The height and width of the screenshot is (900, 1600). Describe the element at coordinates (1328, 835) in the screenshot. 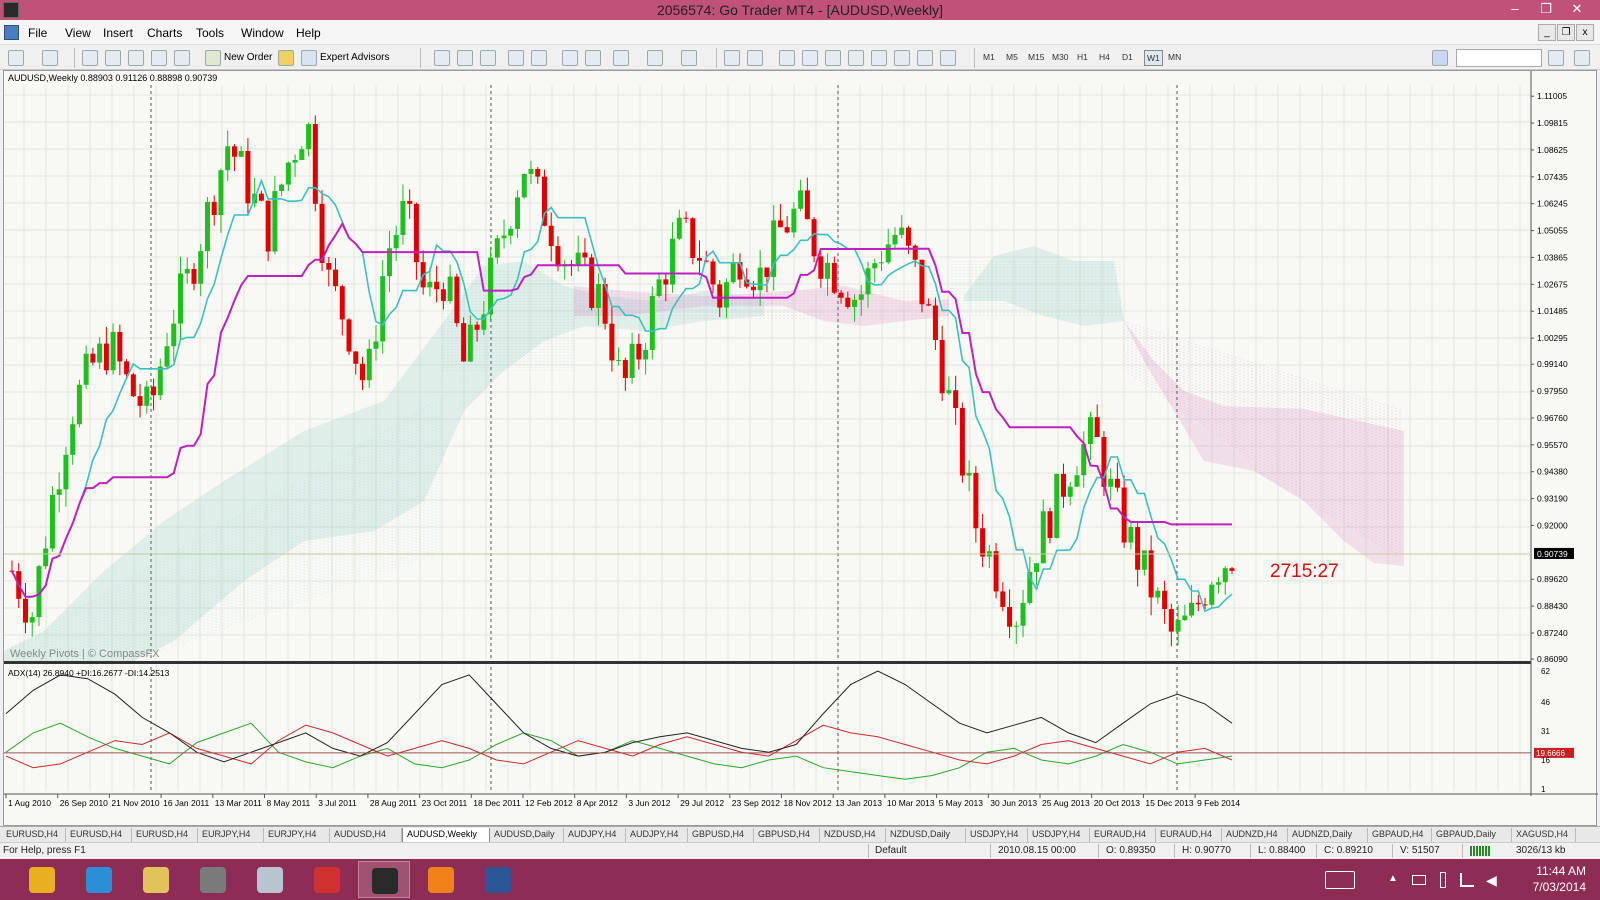

I see `chart-tab: AUDNZD,Daily` at that location.